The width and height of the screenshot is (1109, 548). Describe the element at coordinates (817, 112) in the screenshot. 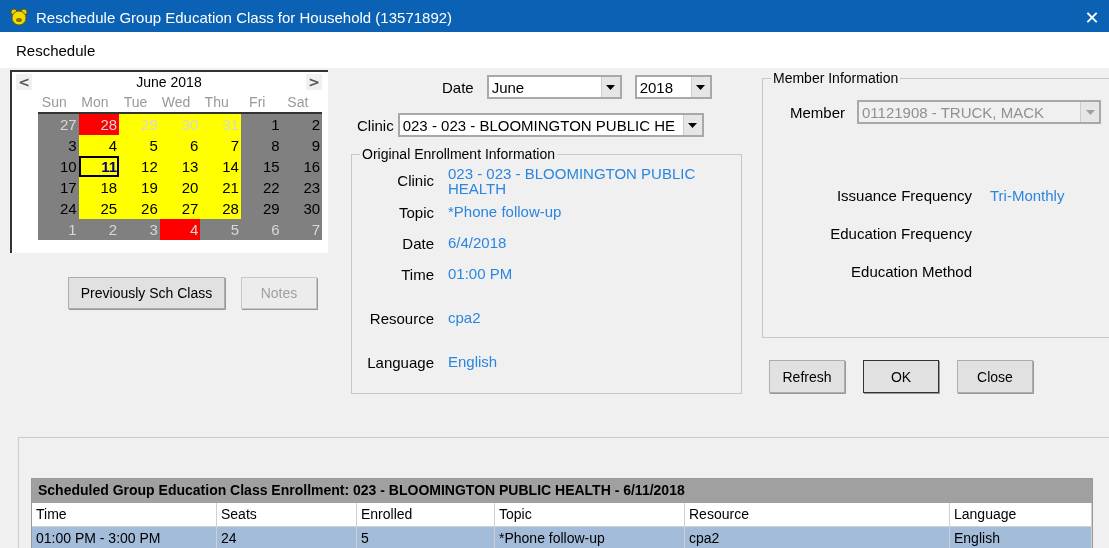

I see `field-label: Member` at that location.